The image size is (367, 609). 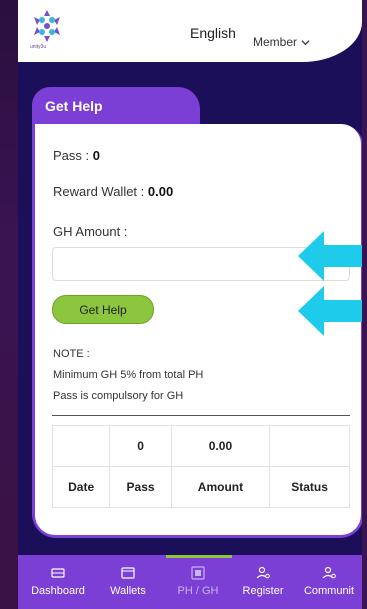 I want to click on pass-value: 0, so click(x=96, y=155).